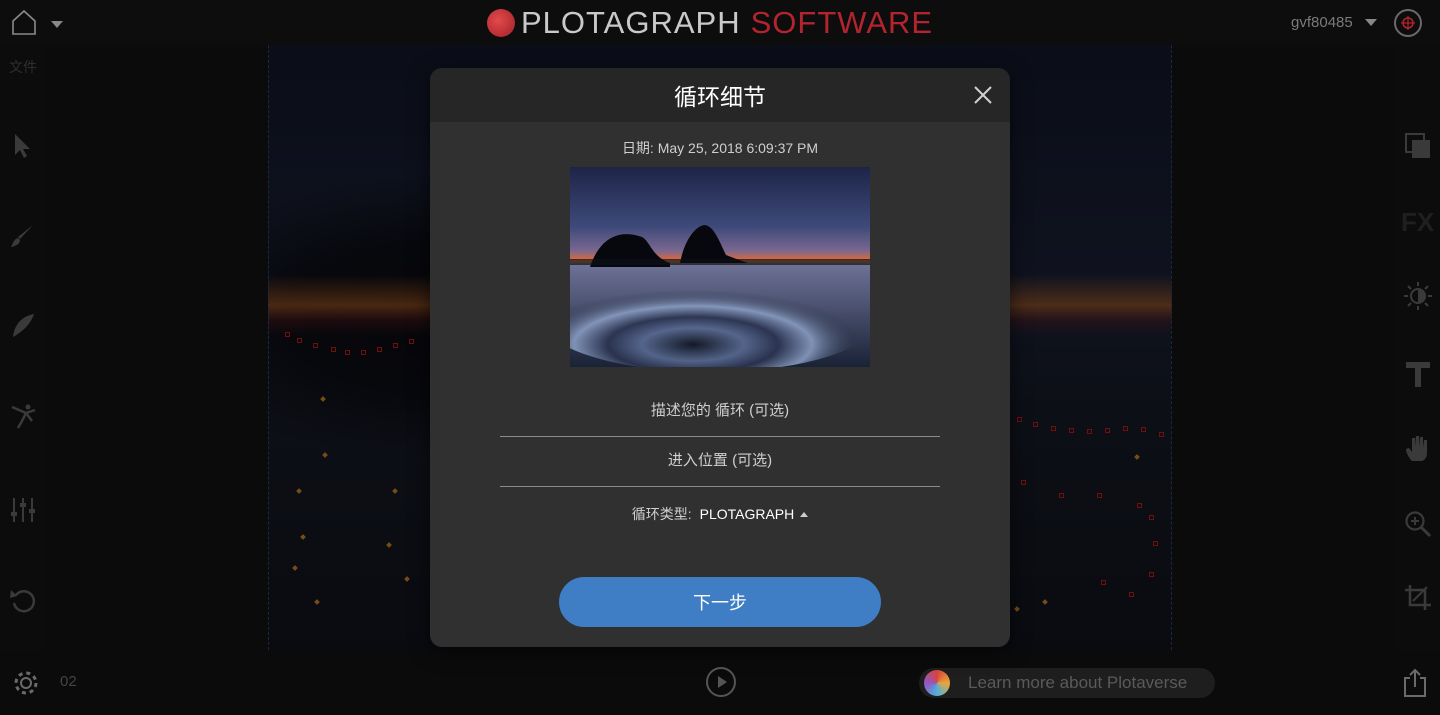 This screenshot has height=715, width=1440. I want to click on play-button, so click(721, 682).